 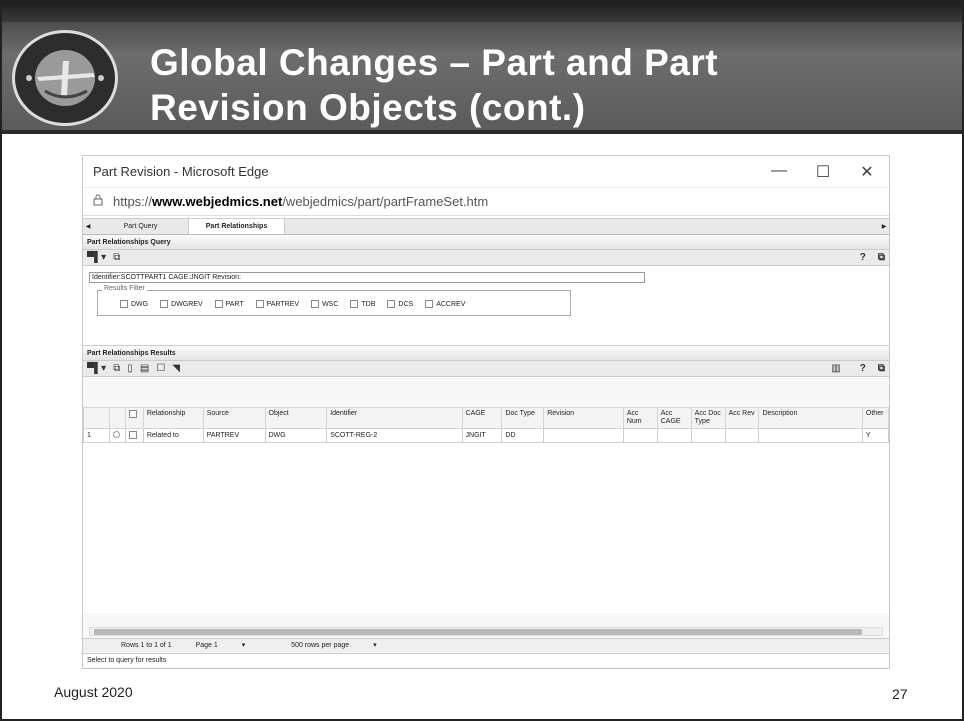 I want to click on url-host: www.webjedmics.net, so click(x=217, y=201).